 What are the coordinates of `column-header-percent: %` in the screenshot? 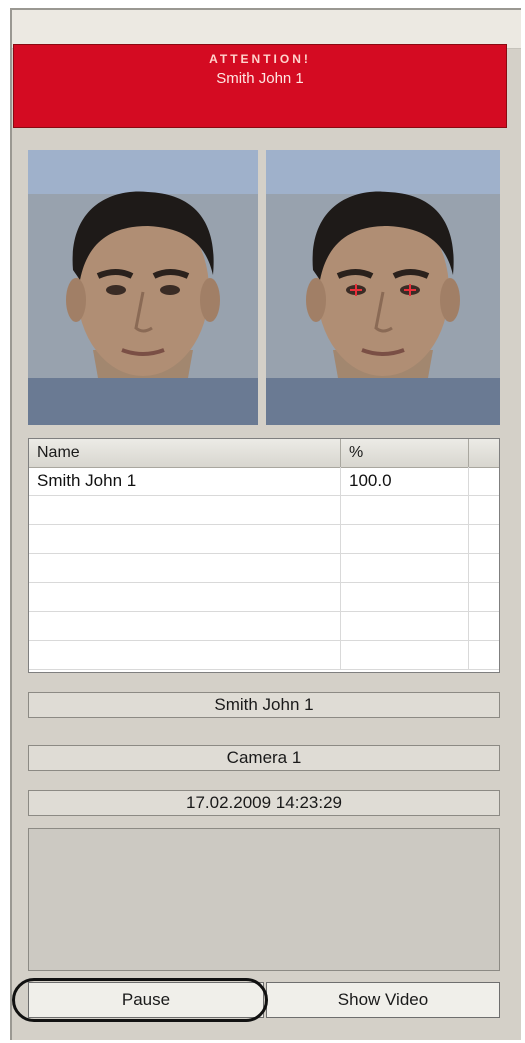 It's located at (405, 453).